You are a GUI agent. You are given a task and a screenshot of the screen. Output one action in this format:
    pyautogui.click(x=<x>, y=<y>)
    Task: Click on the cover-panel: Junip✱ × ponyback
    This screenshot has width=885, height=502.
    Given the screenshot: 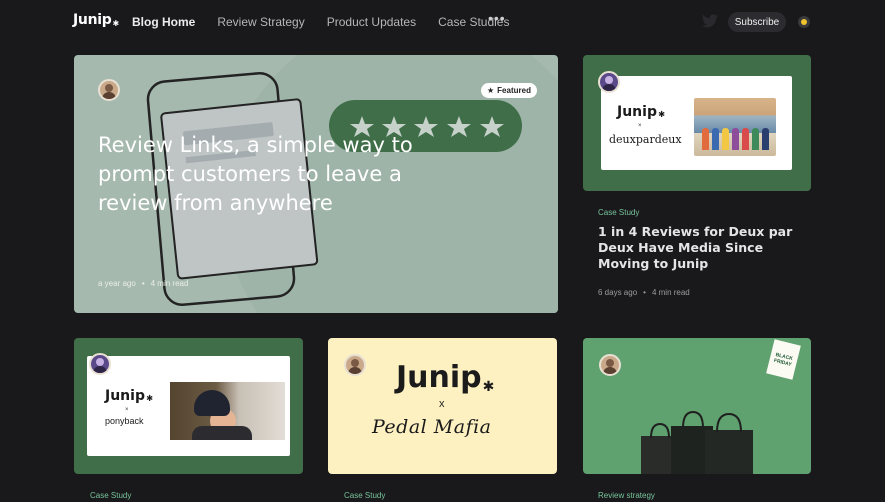 What is the action you would take?
    pyautogui.click(x=188, y=406)
    